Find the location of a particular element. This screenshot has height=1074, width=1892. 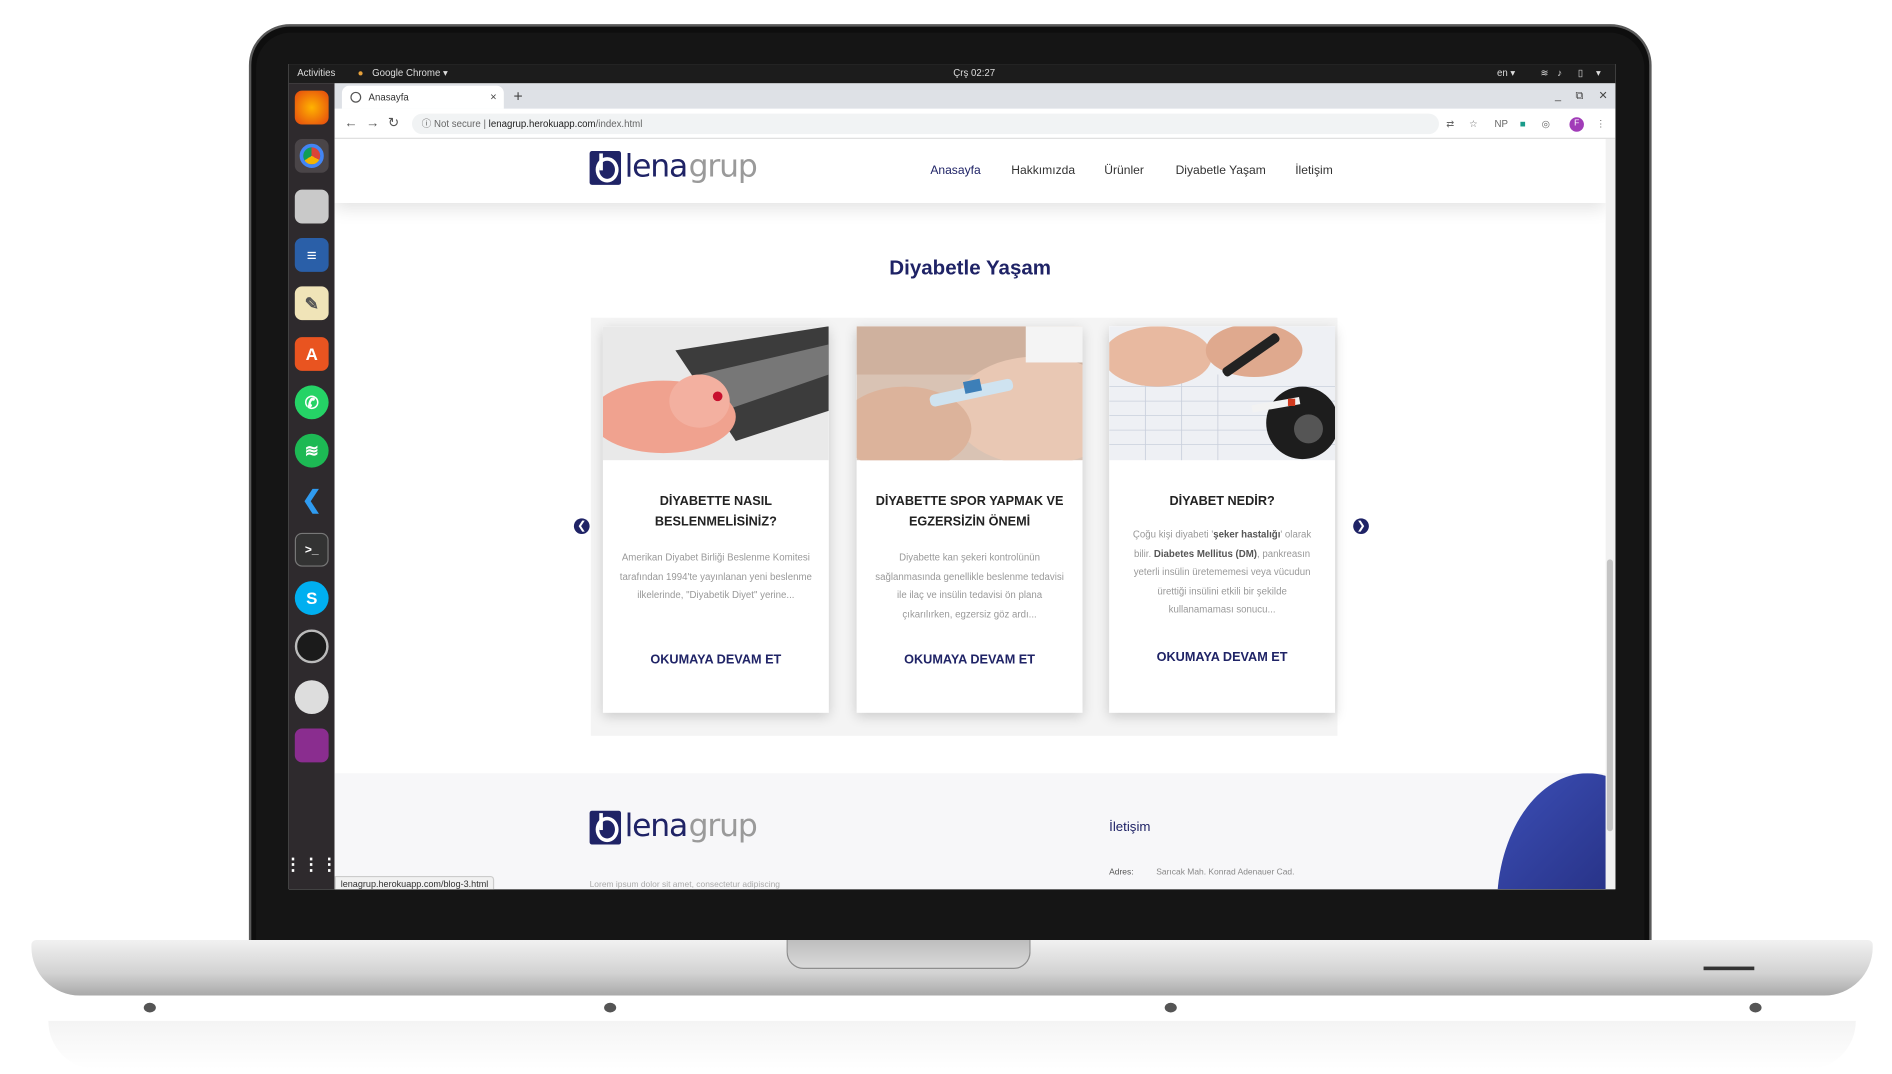

footer-address-label: Adres: is located at coordinates (1121, 873).